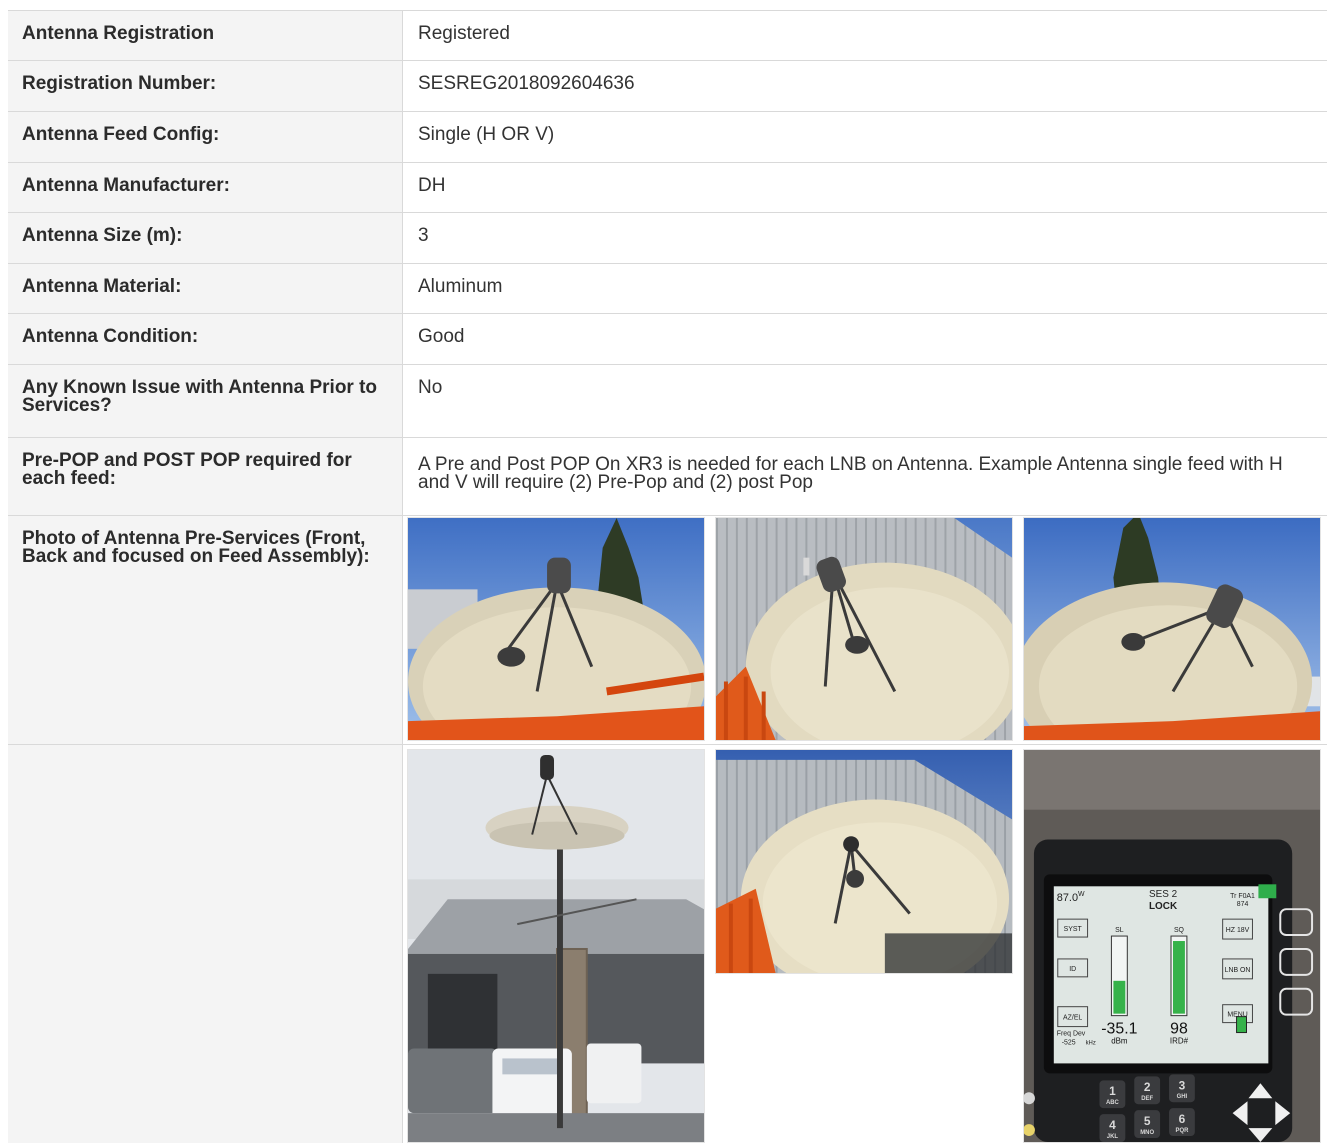 The width and height of the screenshot is (1327, 1143). I want to click on table-row: Antenna Manufacturer: DH, so click(667, 188).